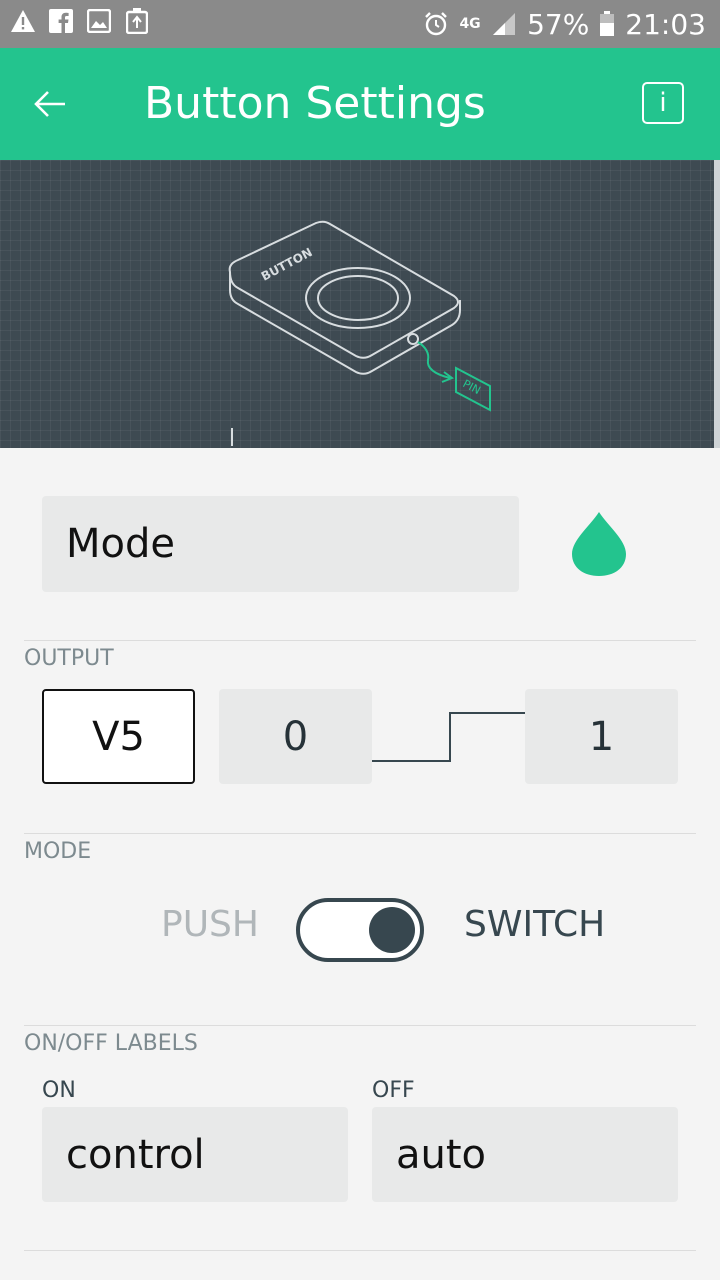  Describe the element at coordinates (558, 24) in the screenshot. I see `battery-percent: 57%` at that location.